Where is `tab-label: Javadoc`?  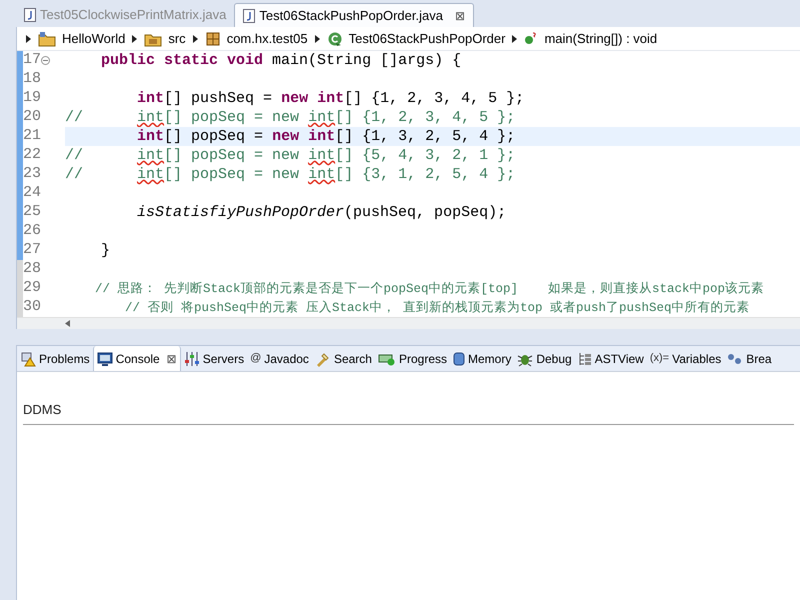
tab-label: Javadoc is located at coordinates (286, 359).